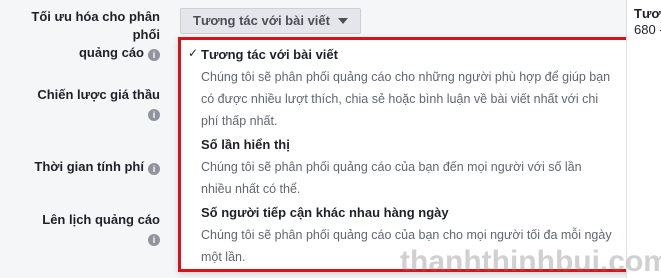  I want to click on option-description-line: phí thấp nhất., so click(239, 121).